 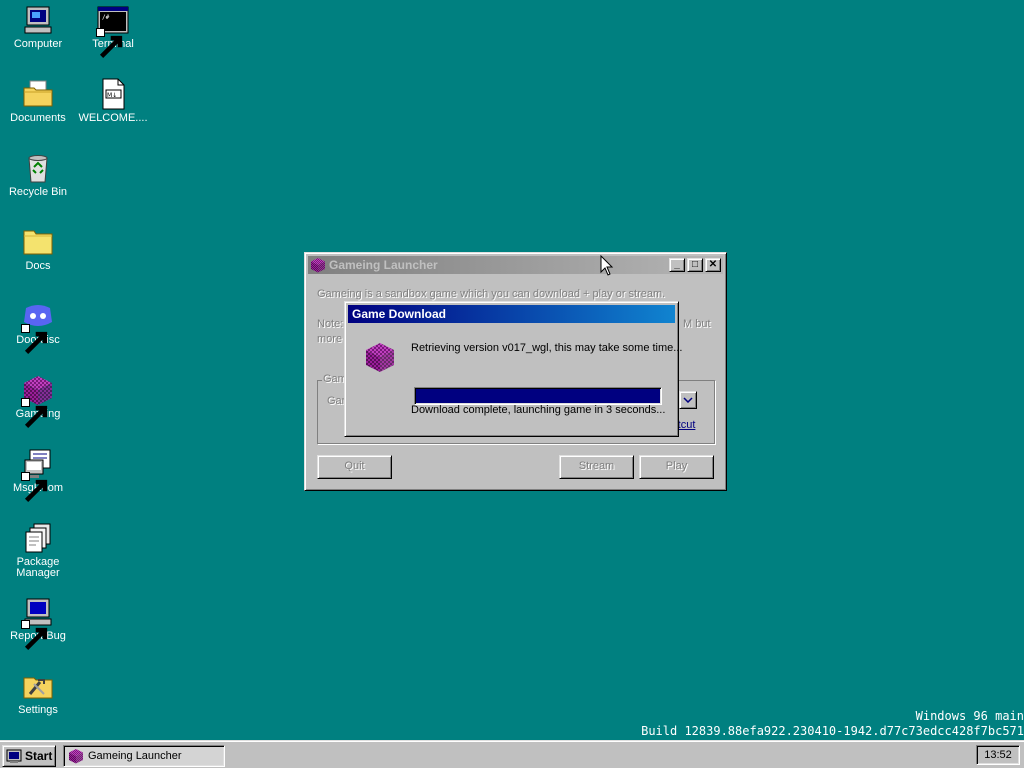 I want to click on build-watermark-line1: Windows 96 main, so click(x=969, y=716).